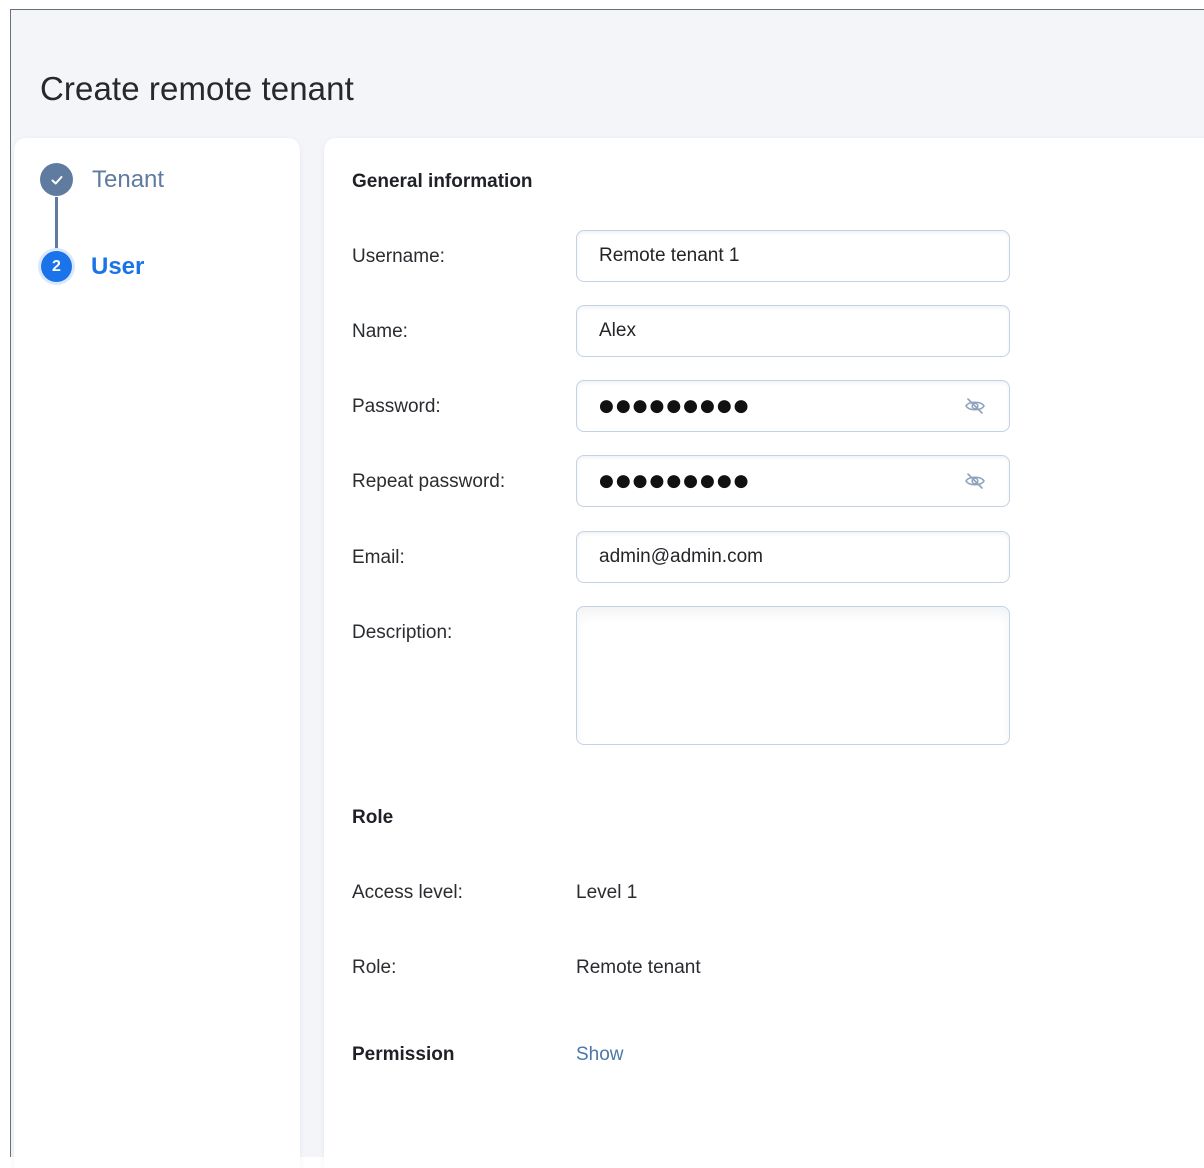 The width and height of the screenshot is (1204, 1168). Describe the element at coordinates (407, 892) in the screenshot. I see `access-level-label: Access level:` at that location.